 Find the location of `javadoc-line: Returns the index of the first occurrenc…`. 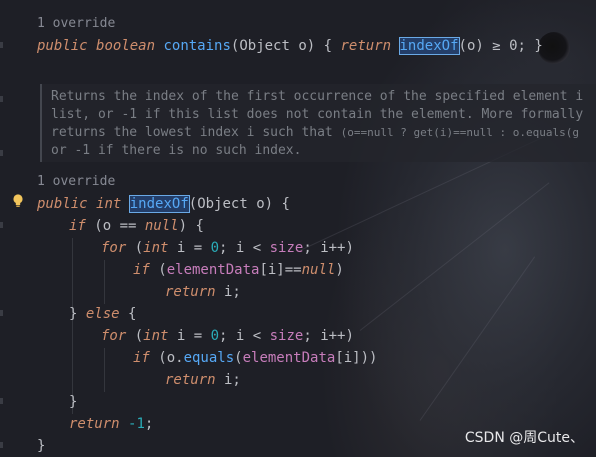

javadoc-line: Returns the index of the first occurrenc… is located at coordinates (317, 96).